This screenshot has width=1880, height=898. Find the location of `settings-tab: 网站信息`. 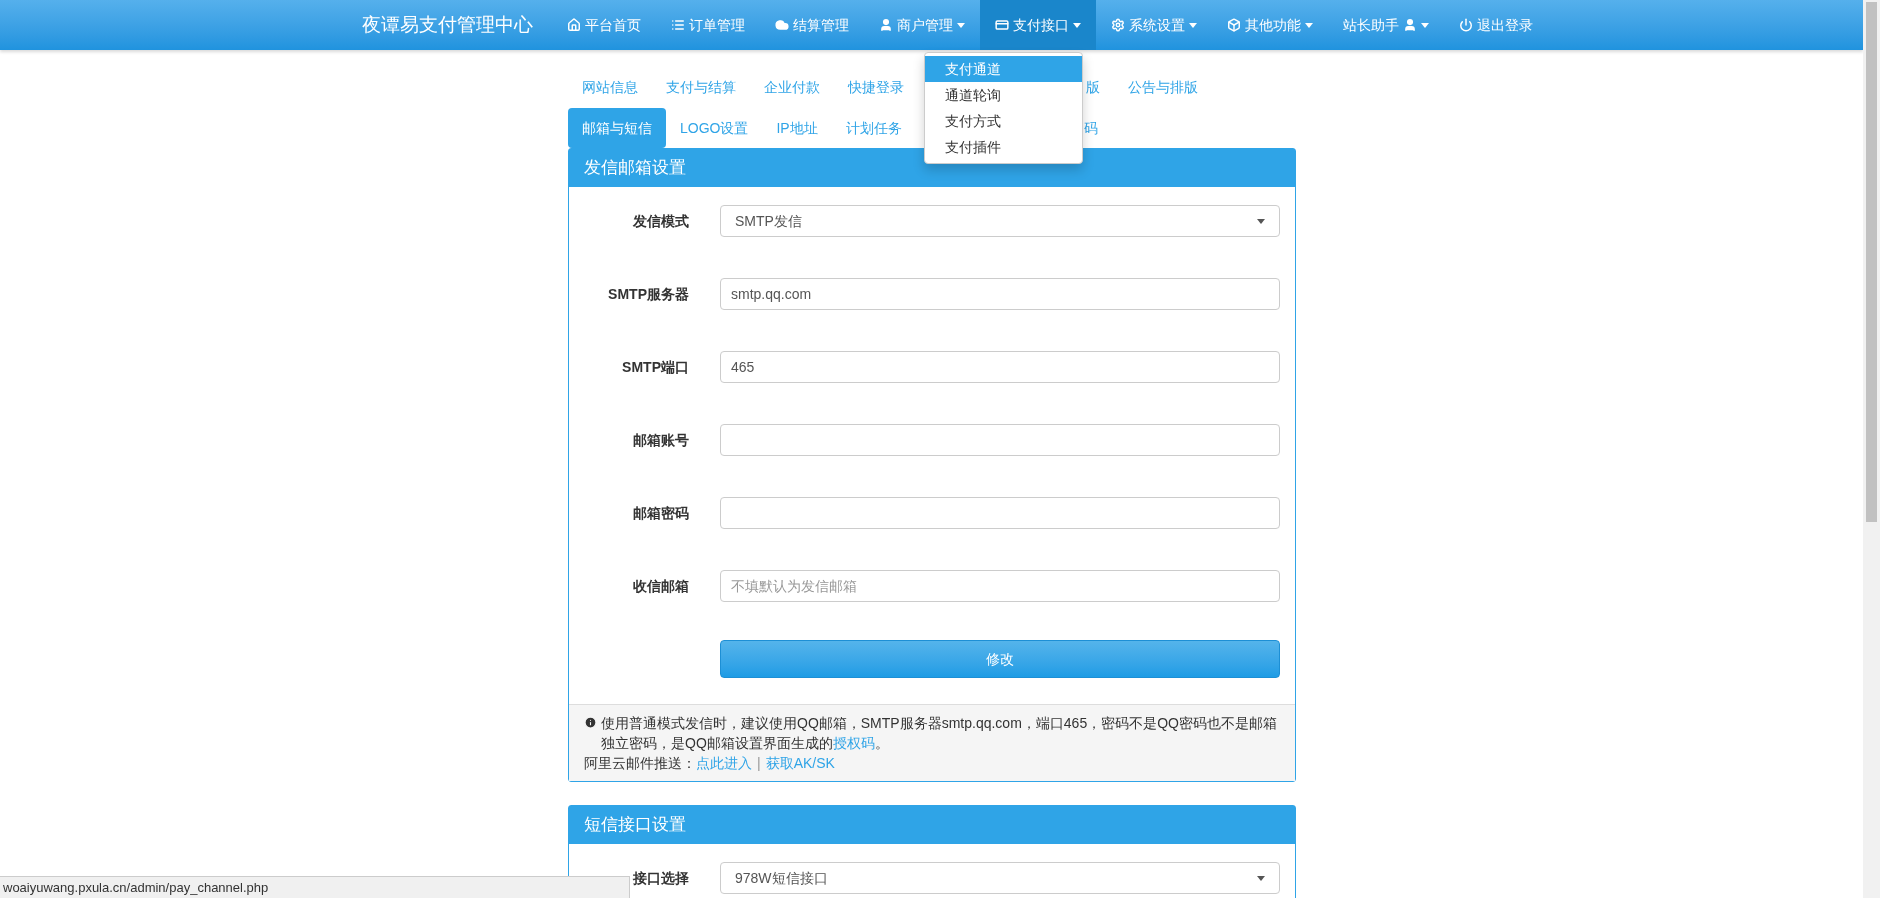

settings-tab: 网站信息 is located at coordinates (610, 87).